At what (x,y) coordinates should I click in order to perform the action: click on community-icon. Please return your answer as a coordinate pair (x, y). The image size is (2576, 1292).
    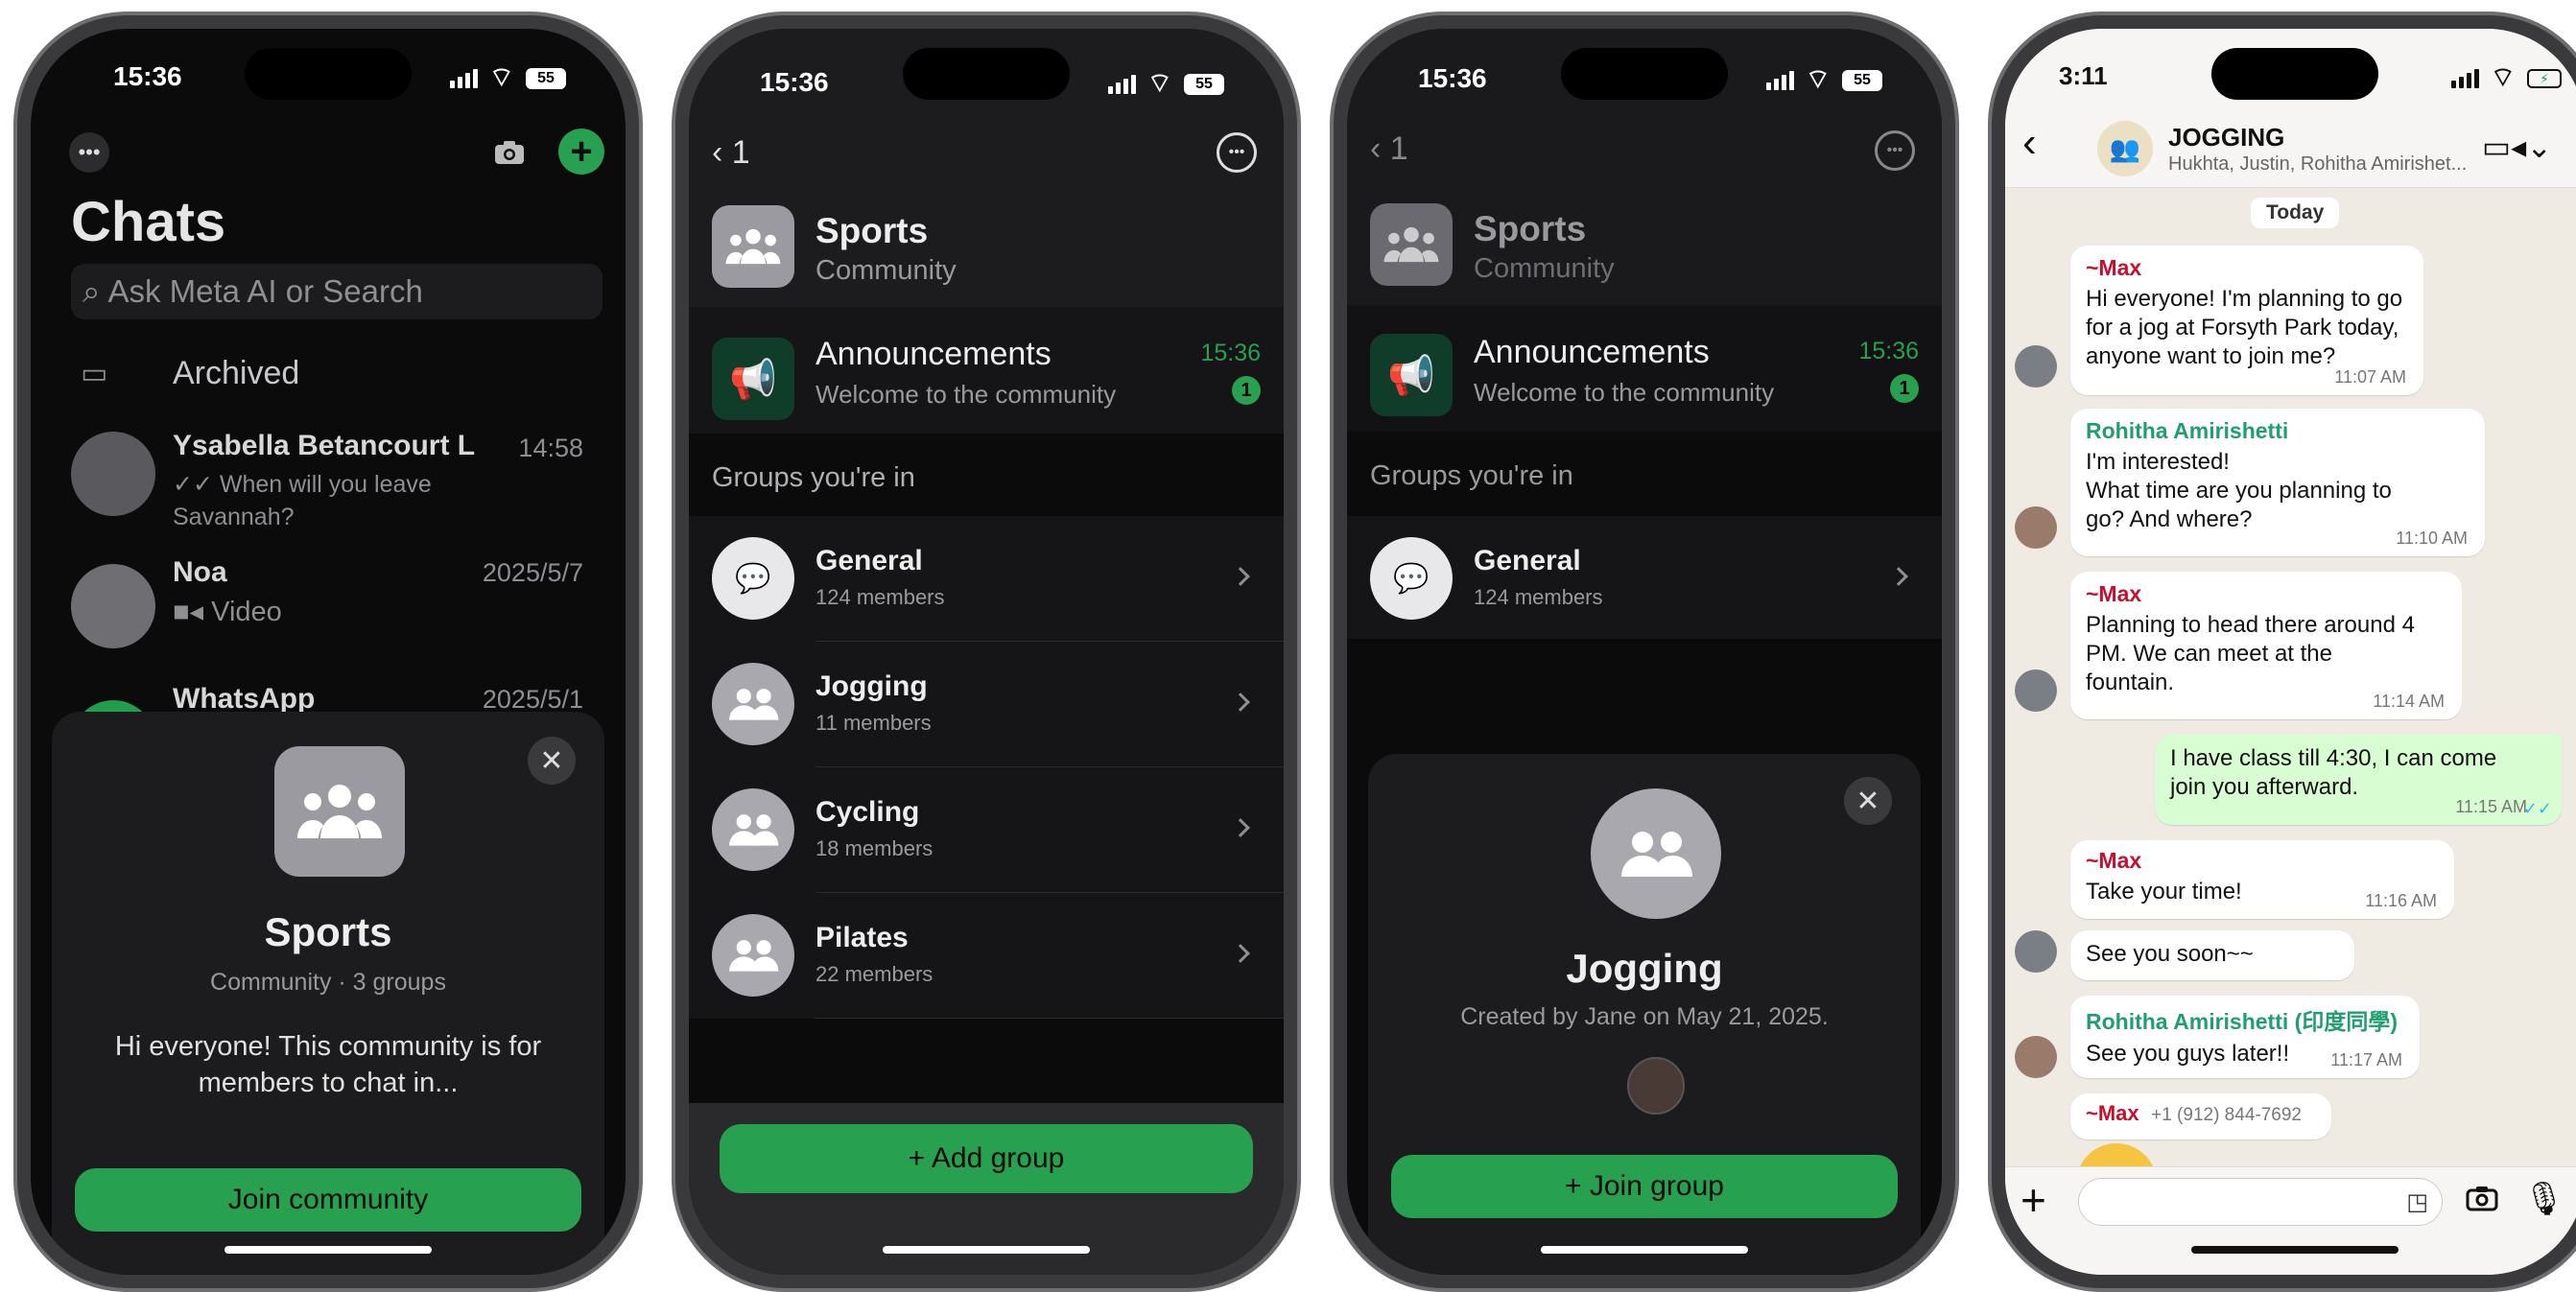
    Looking at the image, I should click on (1411, 245).